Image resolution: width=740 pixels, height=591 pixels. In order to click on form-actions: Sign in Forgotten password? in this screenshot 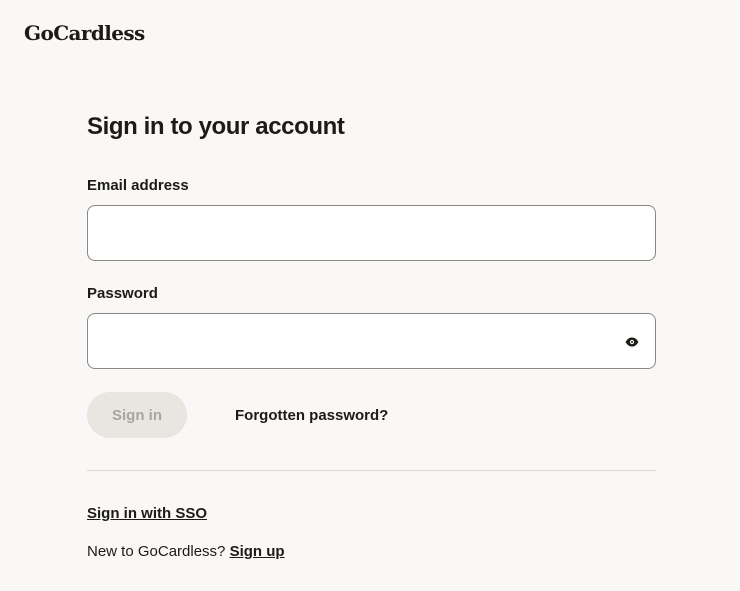, I will do `click(371, 415)`.